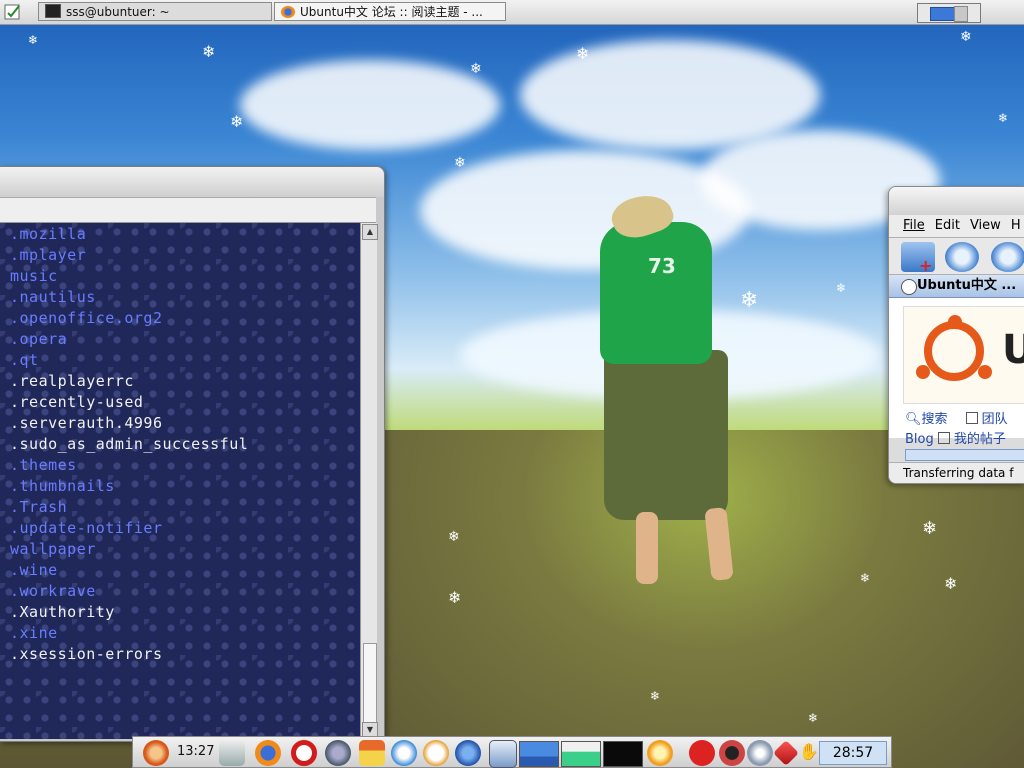 This screenshot has height=768, width=1024. Describe the element at coordinates (34, 276) in the screenshot. I see `terminal-line: music` at that location.